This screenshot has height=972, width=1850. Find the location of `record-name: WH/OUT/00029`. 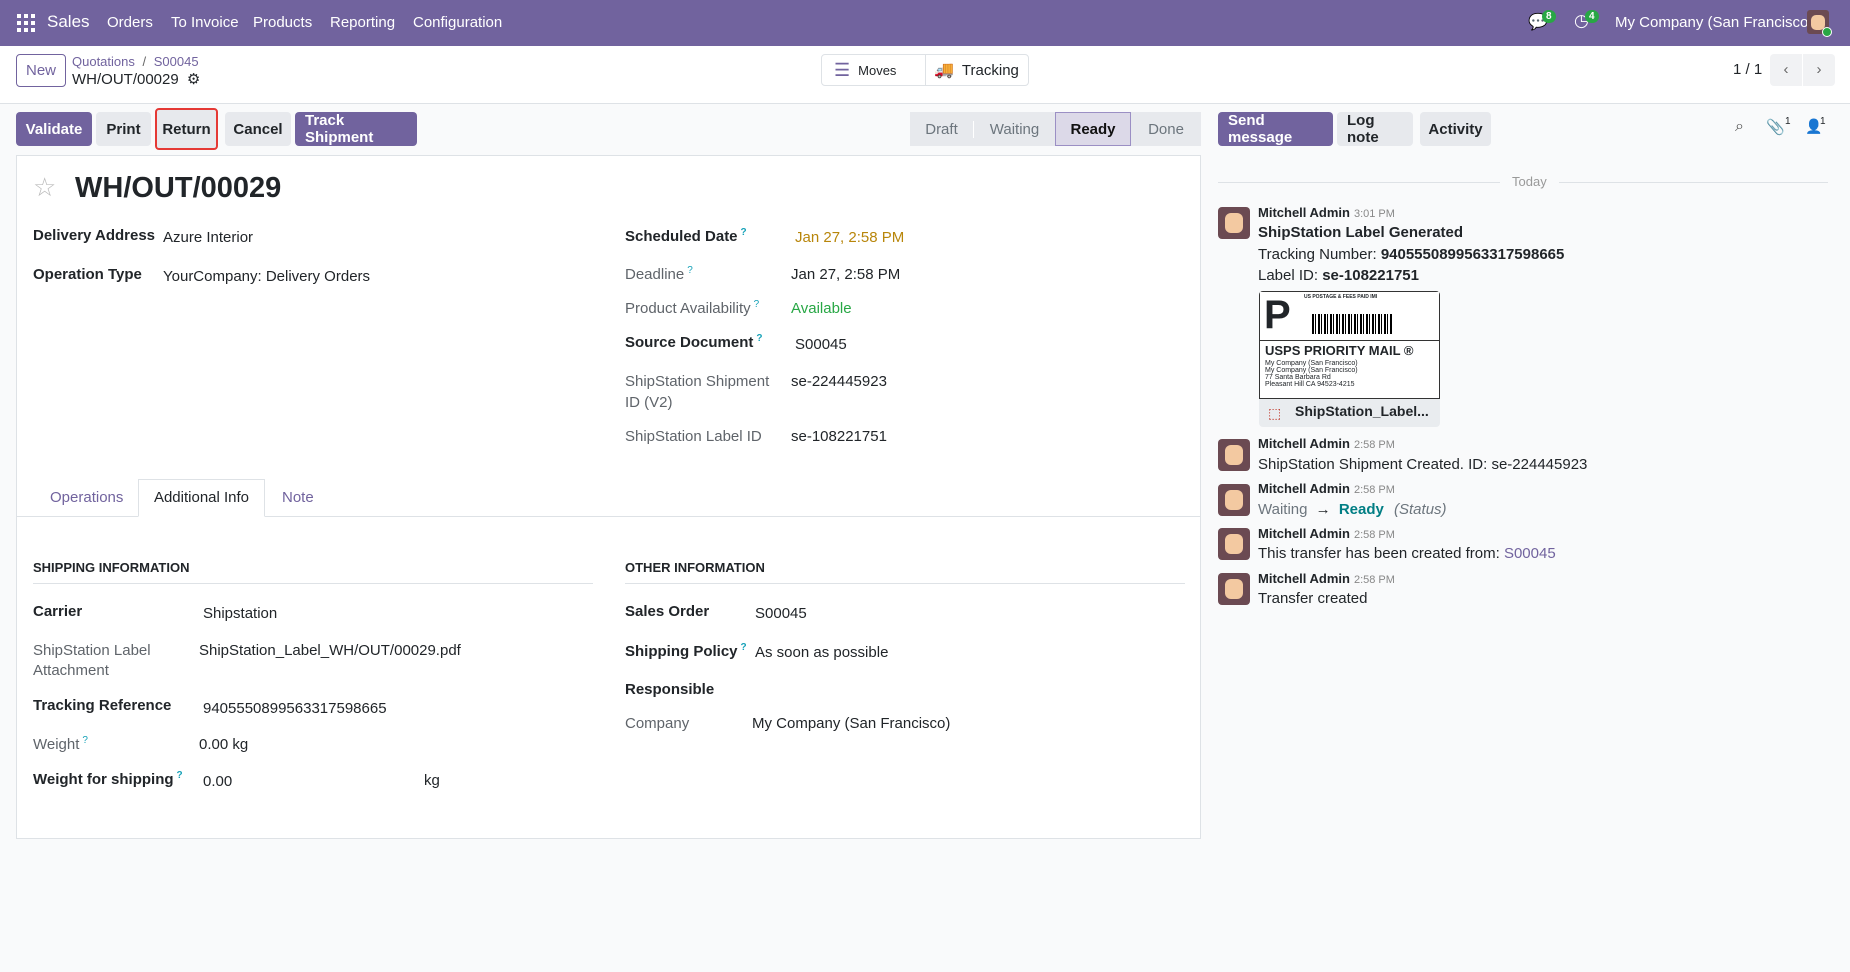

record-name: WH/OUT/00029 is located at coordinates (125, 79).